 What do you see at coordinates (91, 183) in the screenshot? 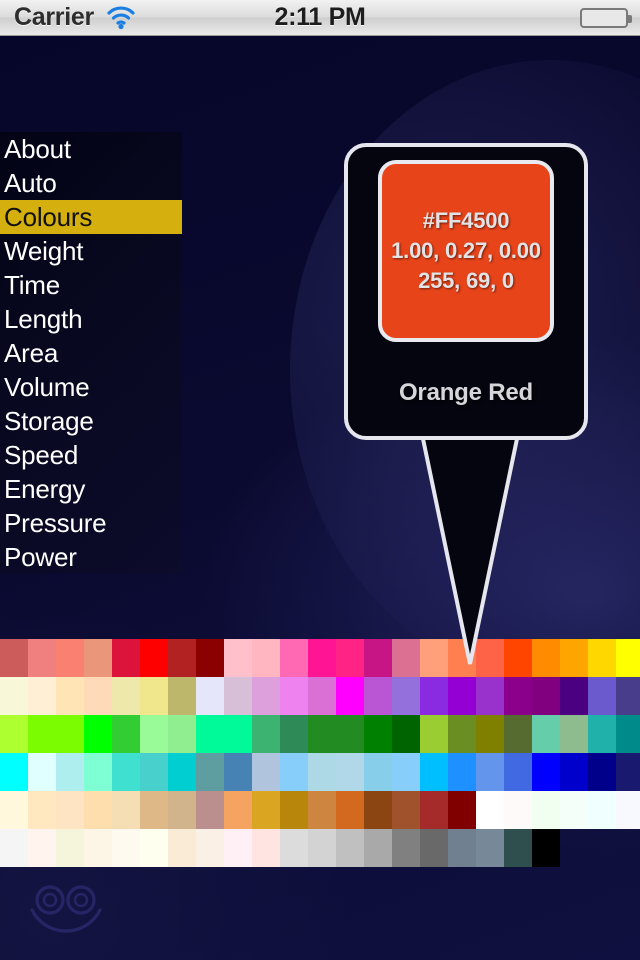
I see `menu-item-auto: Auto` at bounding box center [91, 183].